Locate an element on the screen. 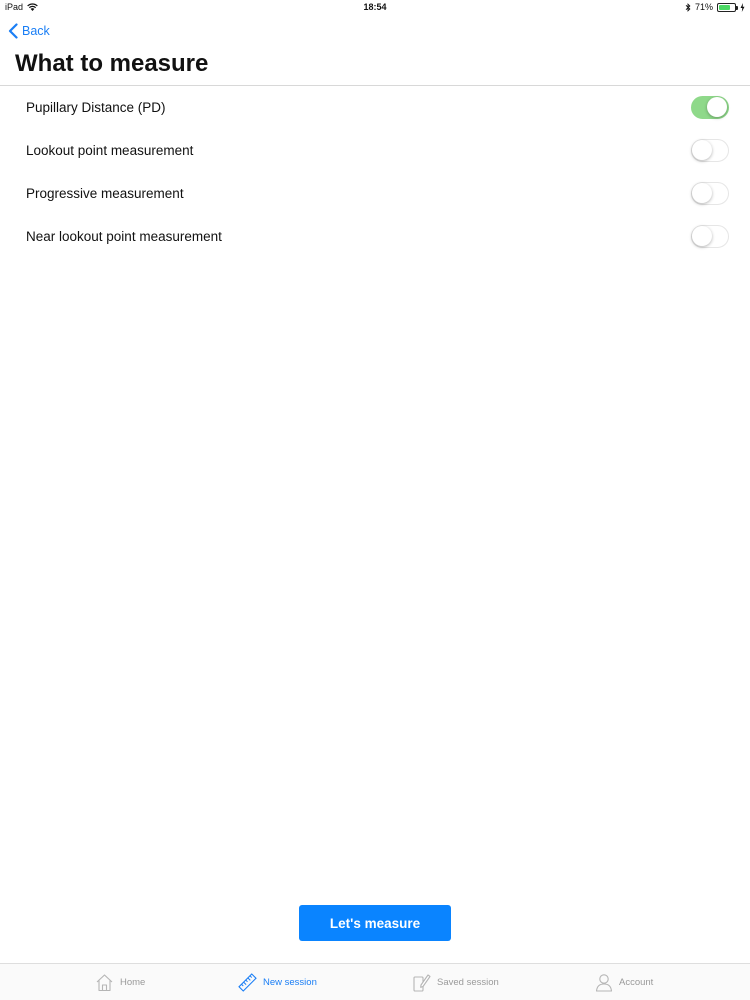  tab-label: Home is located at coordinates (133, 982).